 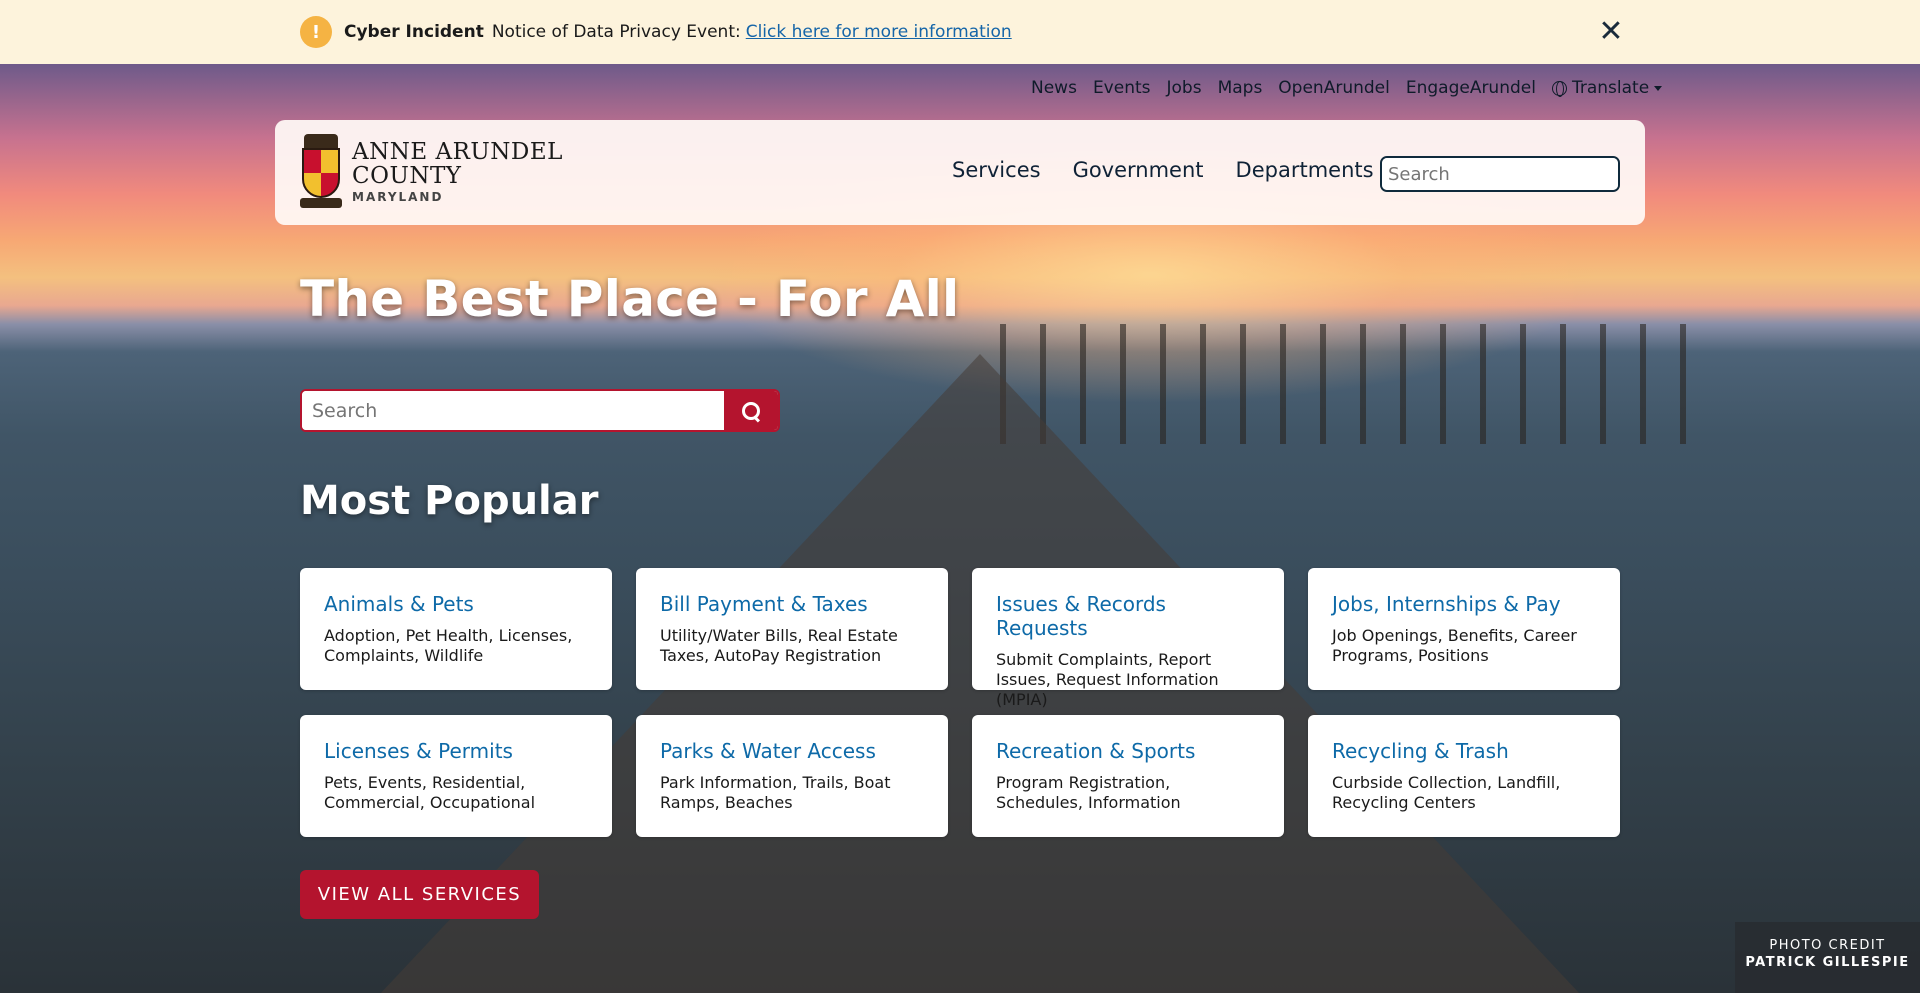 What do you see at coordinates (449, 501) in the screenshot?
I see `most-popular-title: Most Popular` at bounding box center [449, 501].